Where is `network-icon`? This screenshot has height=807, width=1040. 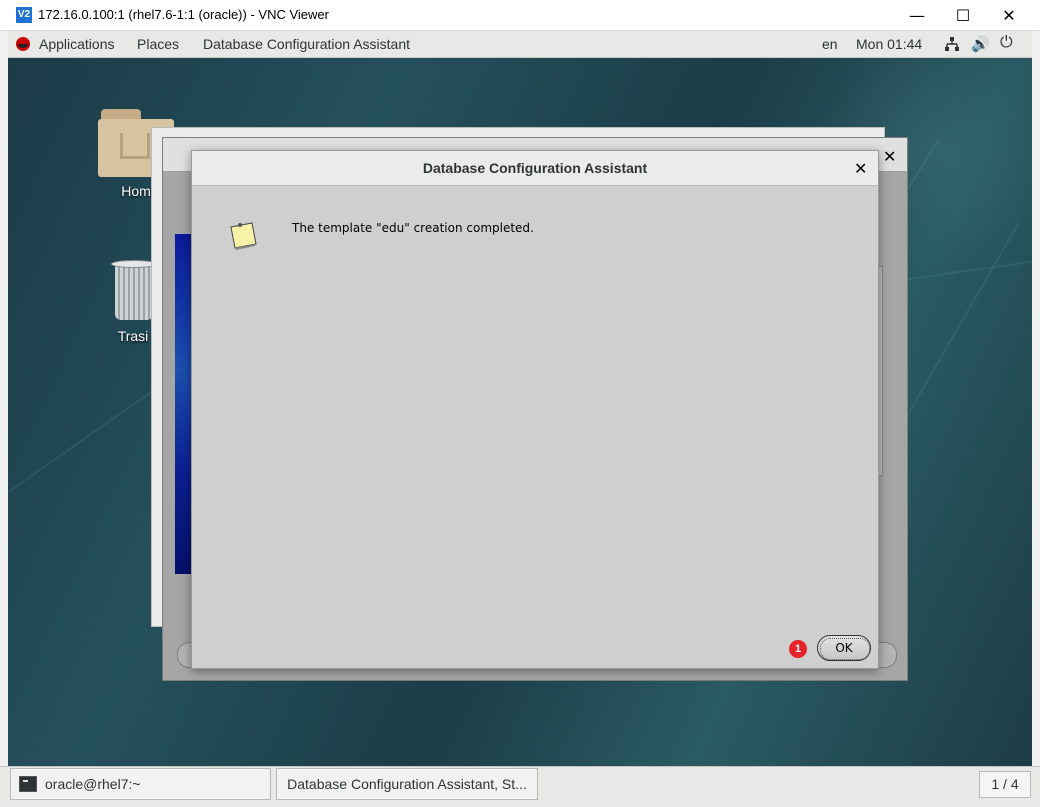
network-icon is located at coordinates (952, 44).